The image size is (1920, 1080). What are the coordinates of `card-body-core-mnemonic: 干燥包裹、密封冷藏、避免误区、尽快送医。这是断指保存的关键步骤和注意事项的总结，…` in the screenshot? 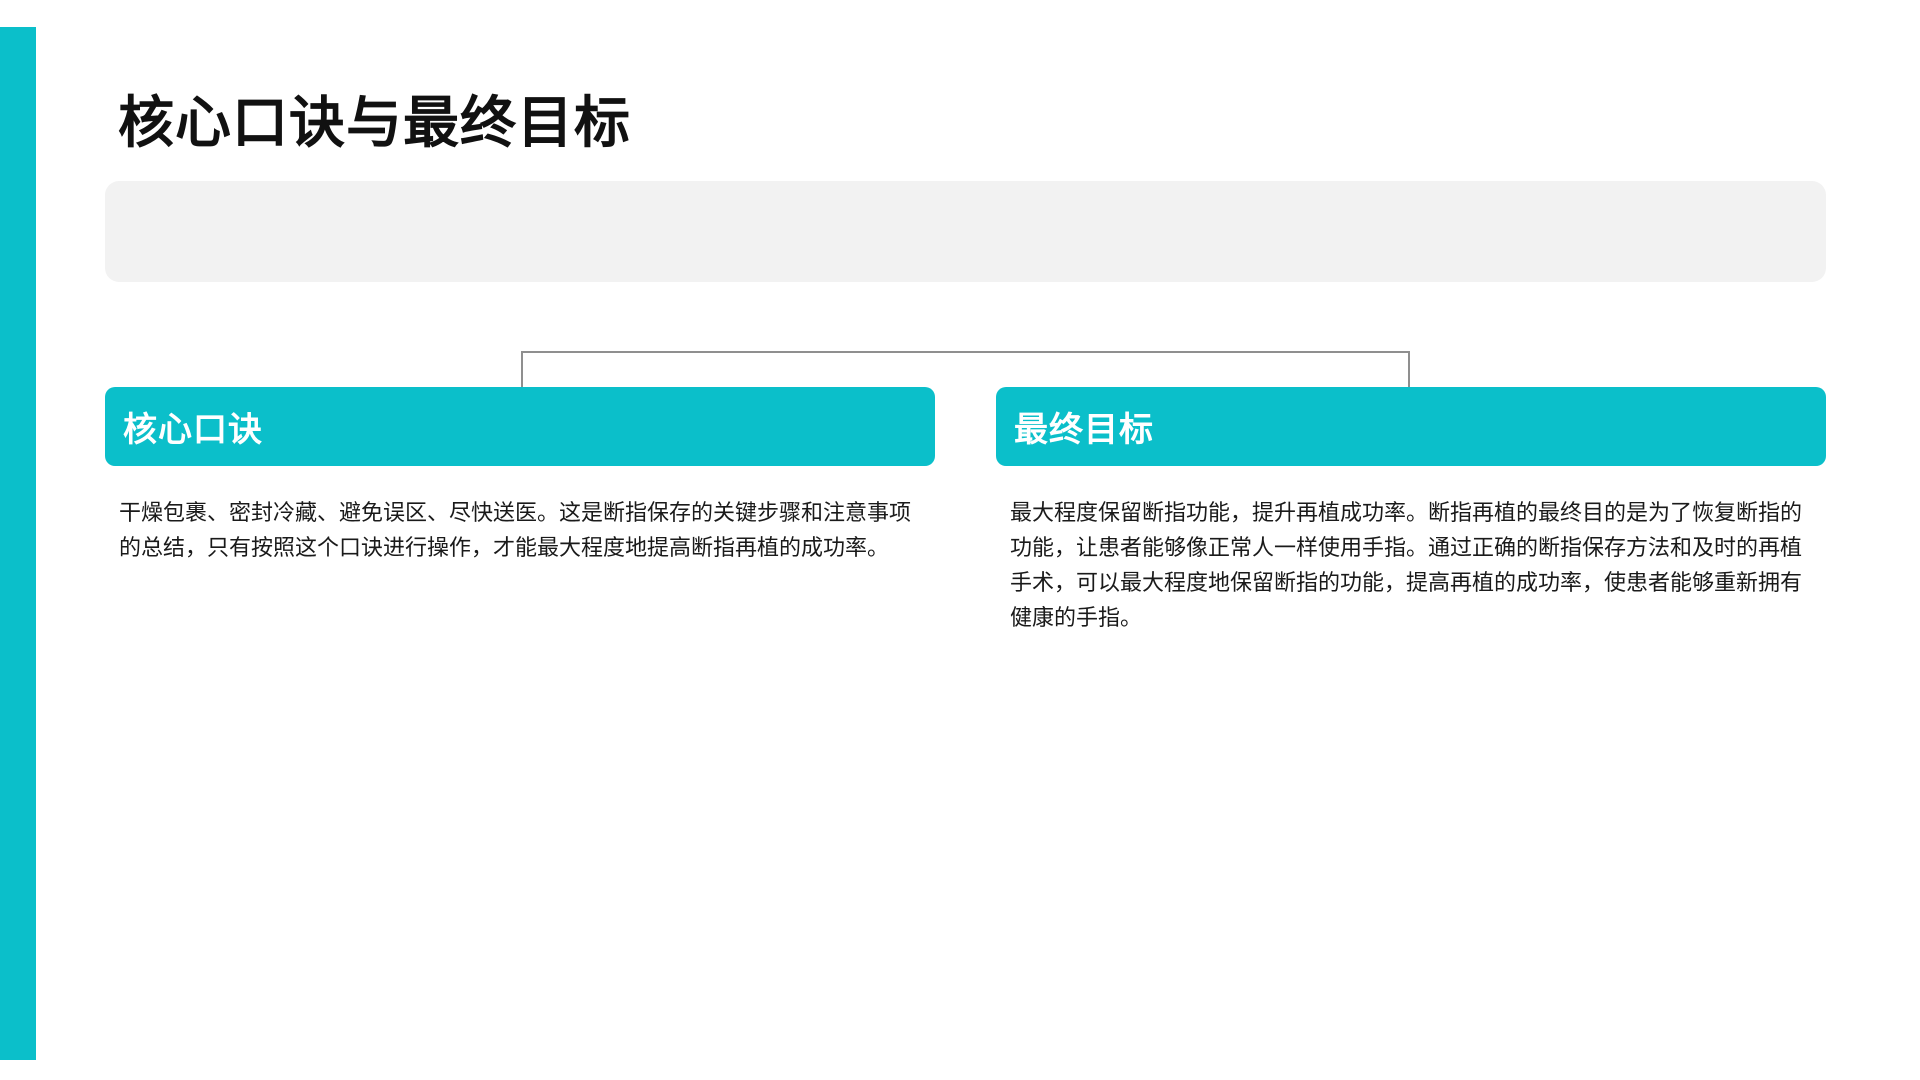 It's located at (515, 531).